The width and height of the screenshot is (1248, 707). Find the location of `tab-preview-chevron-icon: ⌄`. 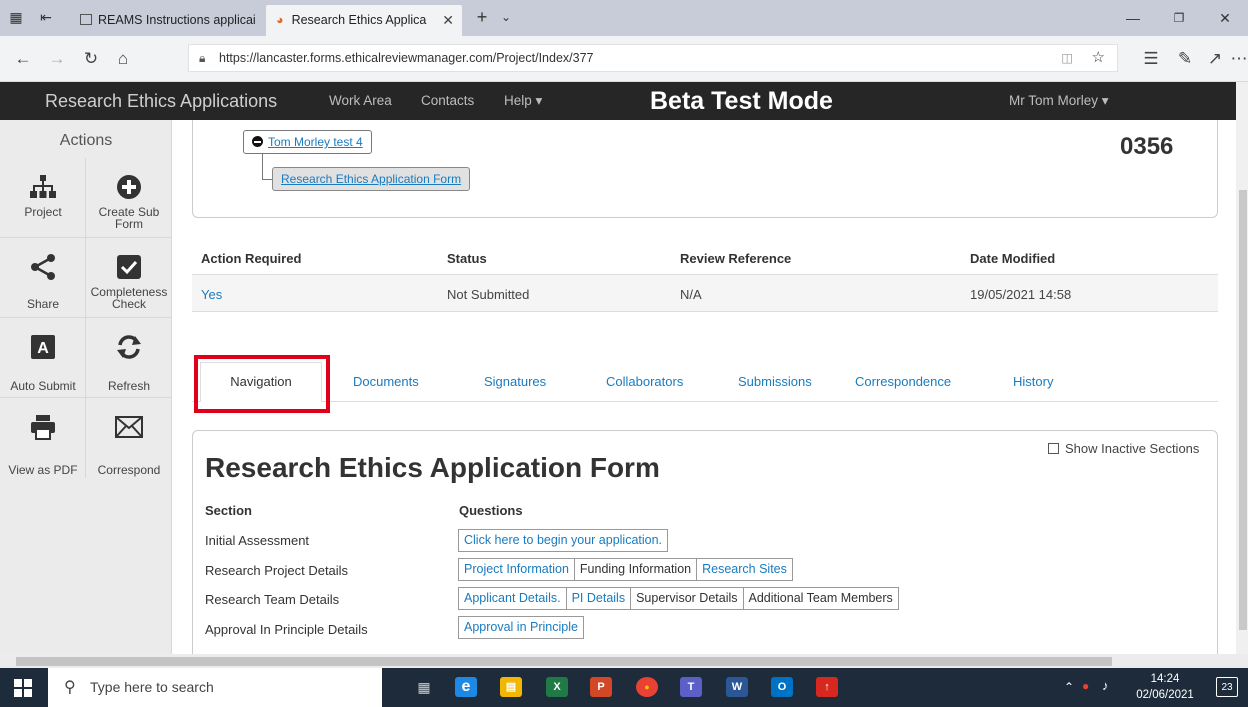

tab-preview-chevron-icon: ⌄ is located at coordinates (506, 17).